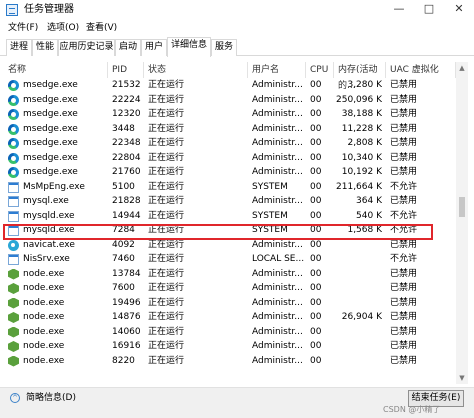 The width and height of the screenshot is (474, 418). Describe the element at coordinates (462, 207) in the screenshot. I see `scroll-thumb` at that location.